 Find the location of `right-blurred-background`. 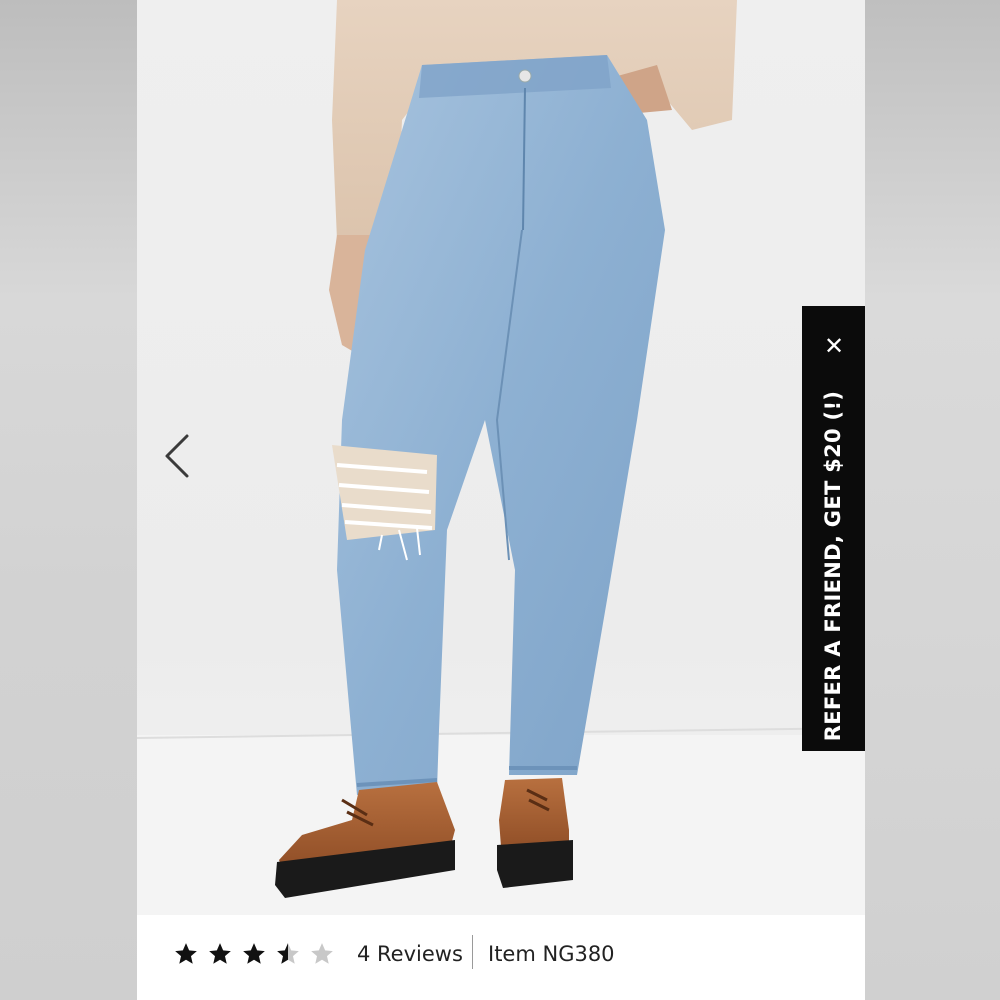

right-blurred-background is located at coordinates (932, 500).